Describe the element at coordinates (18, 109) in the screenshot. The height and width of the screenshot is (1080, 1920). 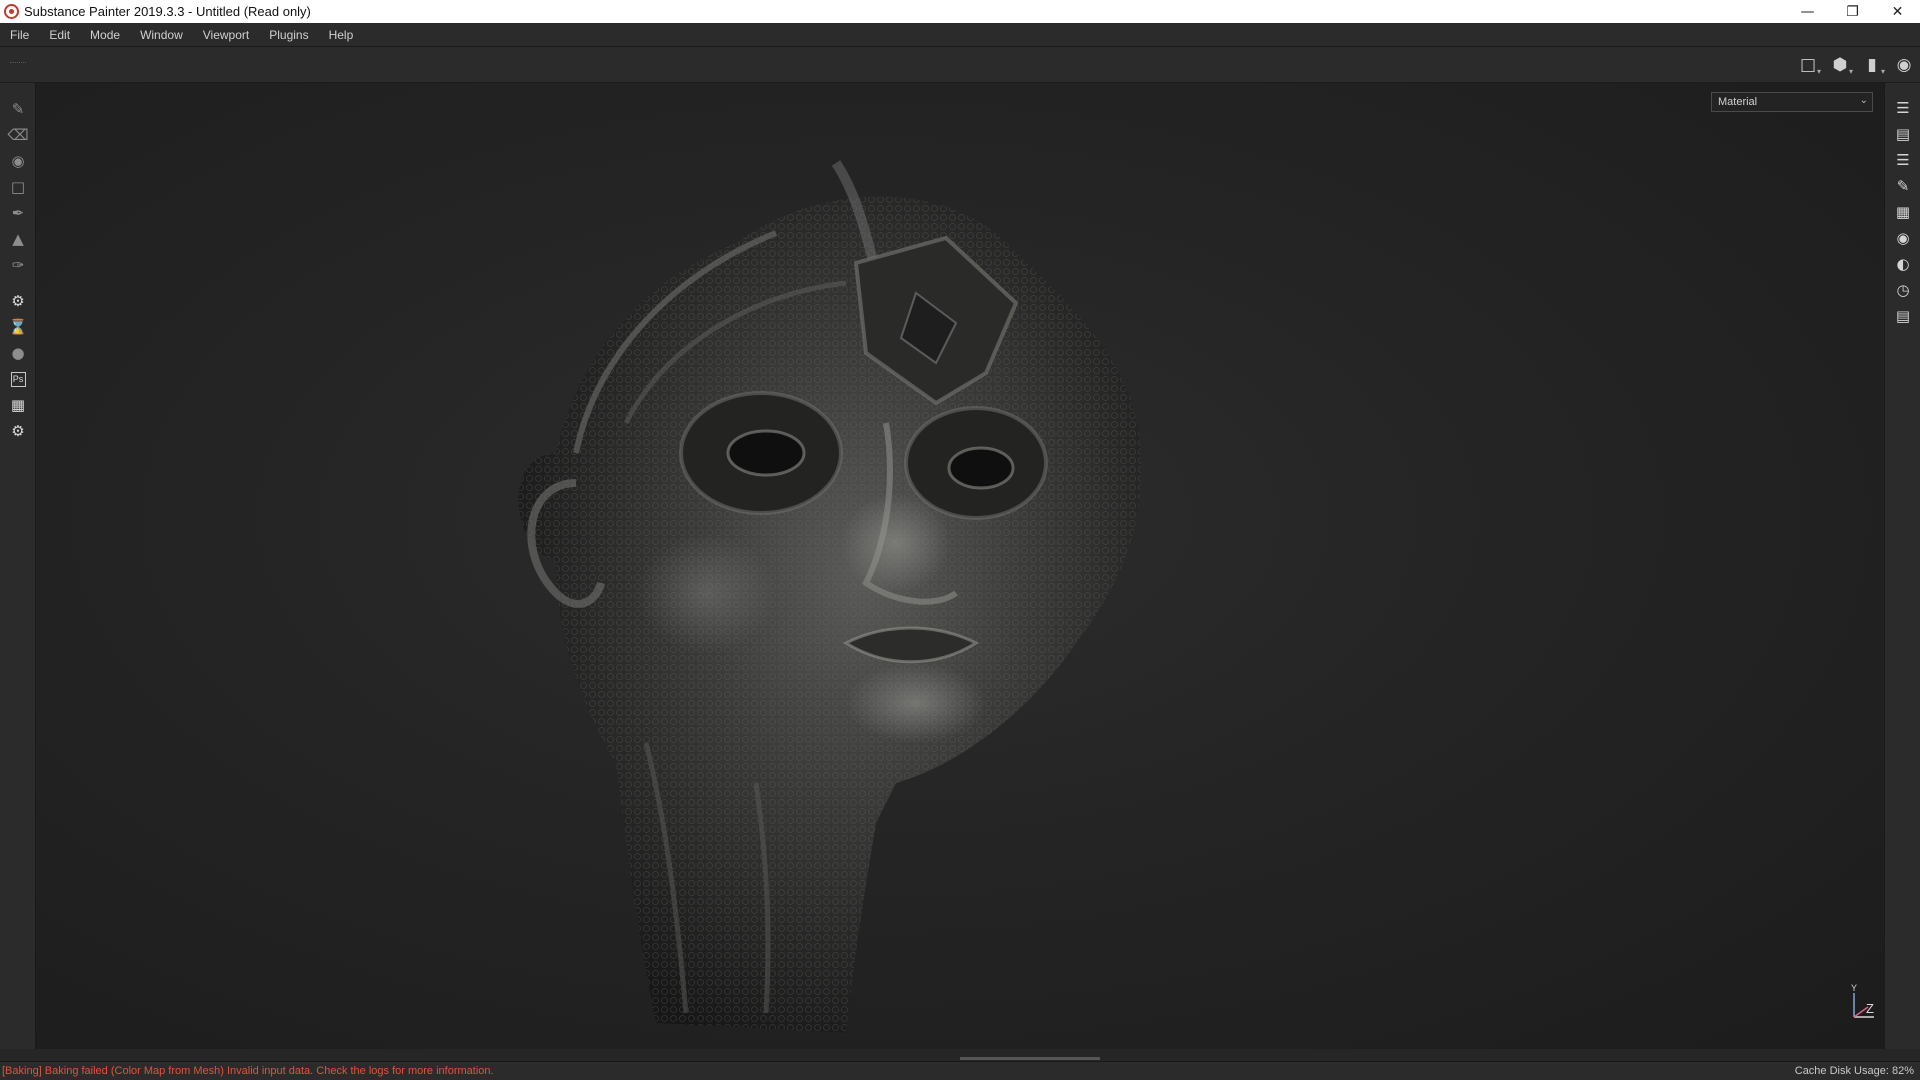
I see `paint-brush-icon: ✎` at that location.